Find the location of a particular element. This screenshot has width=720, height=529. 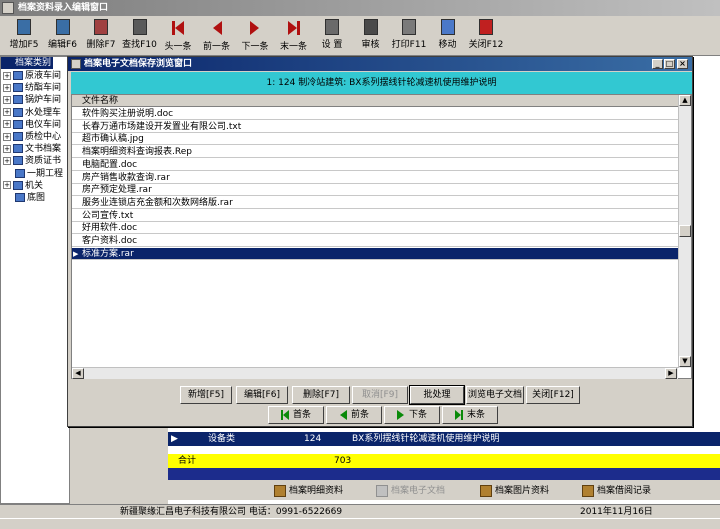

next-button: 下条 is located at coordinates (412, 415).